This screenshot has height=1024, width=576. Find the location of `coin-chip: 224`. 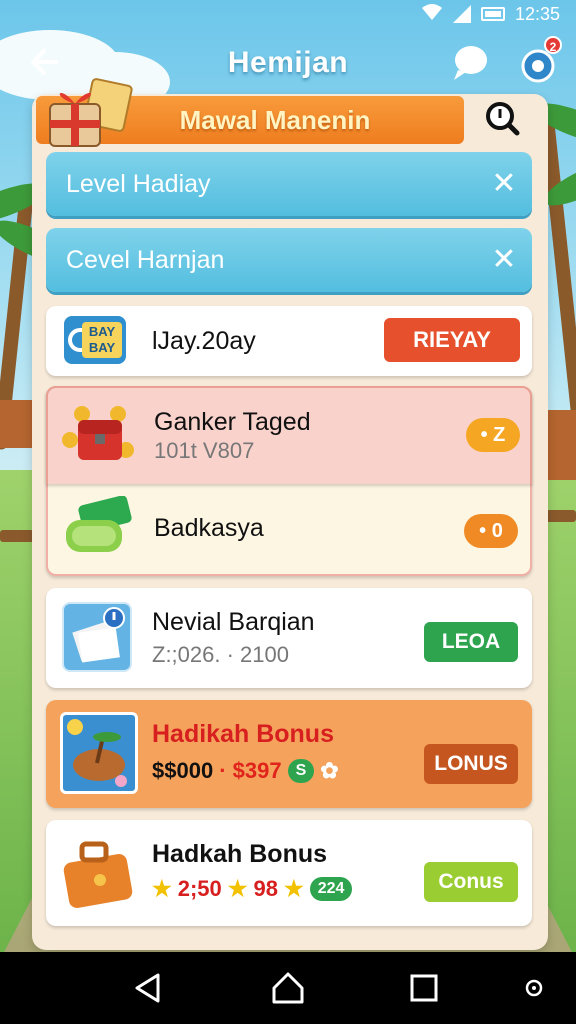

coin-chip: 224 is located at coordinates (331, 889).